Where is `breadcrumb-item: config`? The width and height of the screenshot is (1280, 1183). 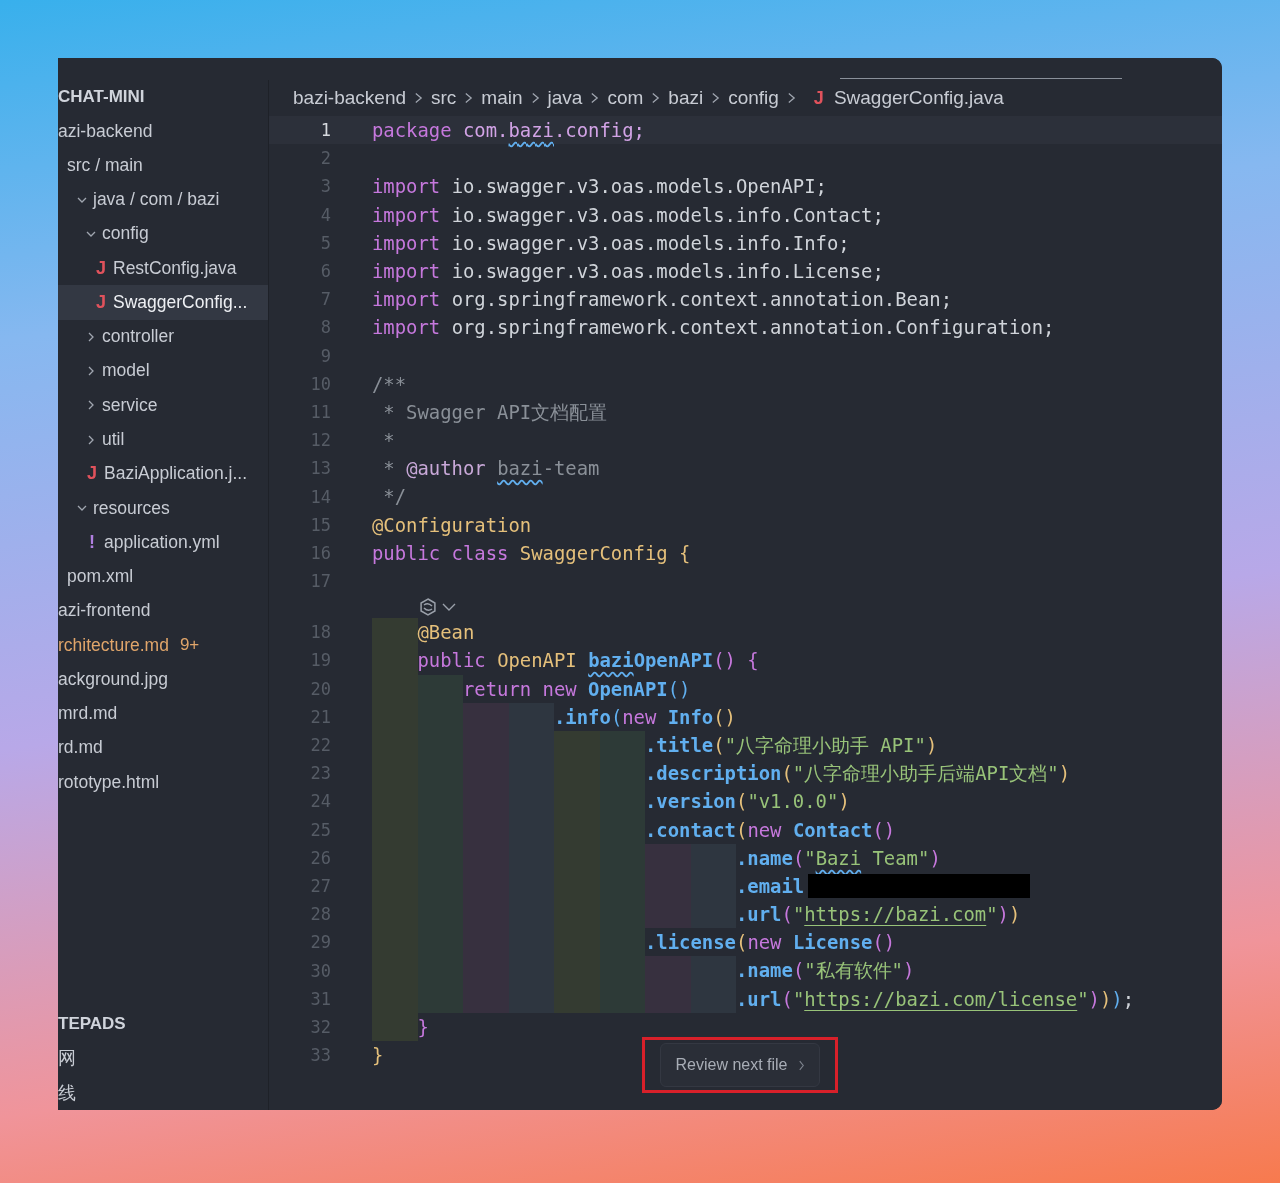 breadcrumb-item: config is located at coordinates (753, 98).